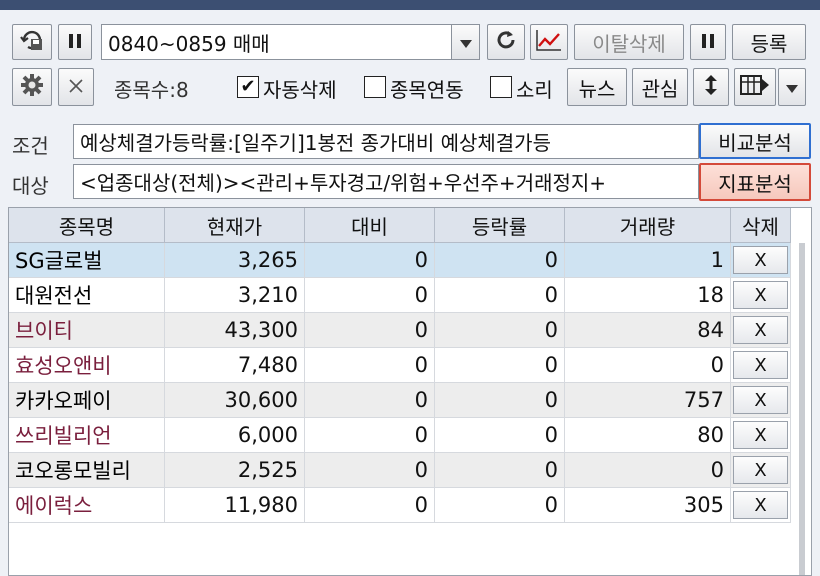 The height and width of the screenshot is (576, 820). Describe the element at coordinates (235, 295) in the screenshot. I see `cell-price: 3,210` at that location.